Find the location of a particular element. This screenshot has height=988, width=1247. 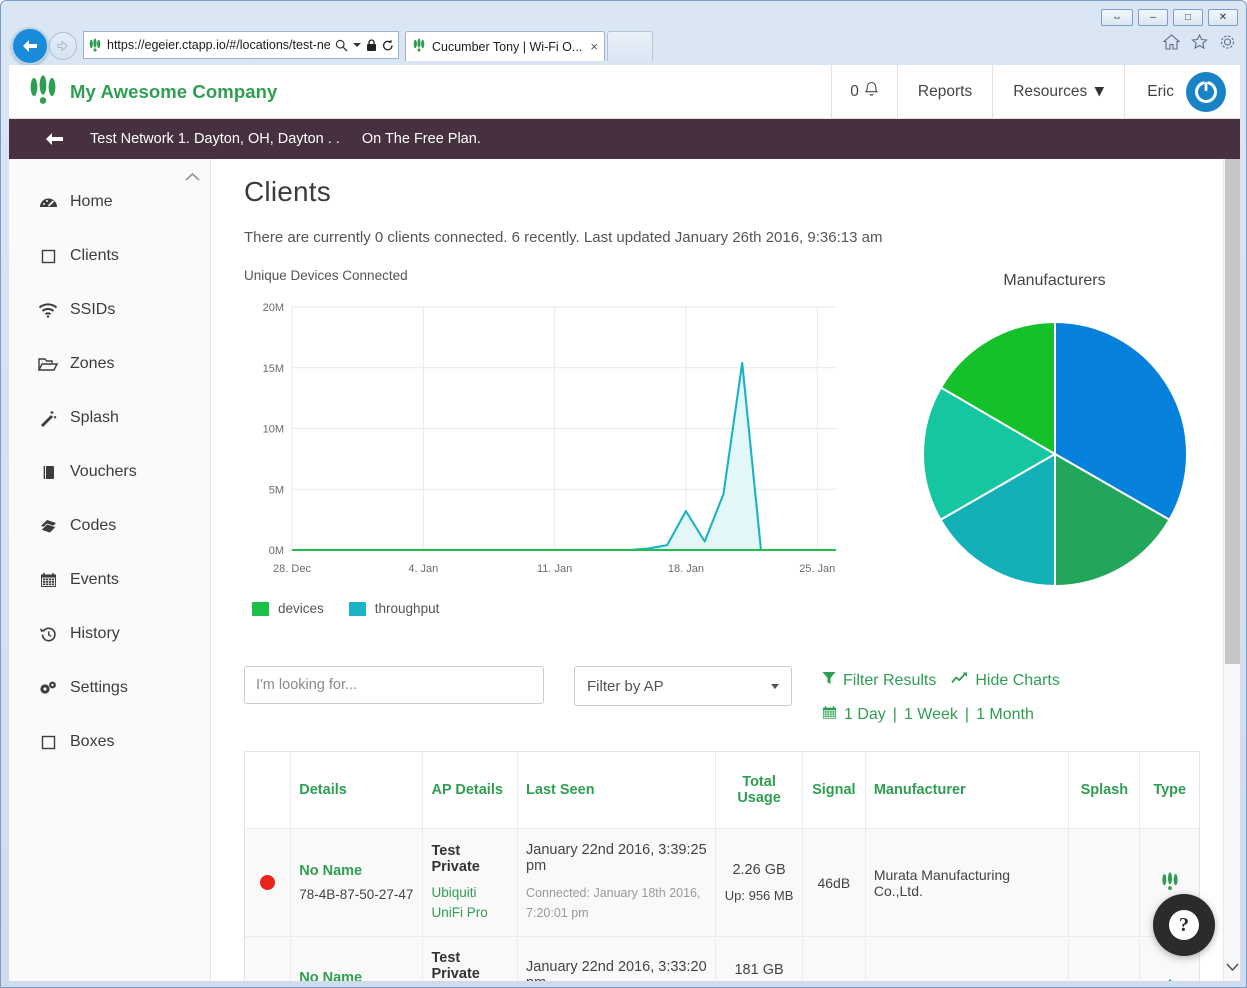

cell-signal: 46dB is located at coordinates (834, 882).